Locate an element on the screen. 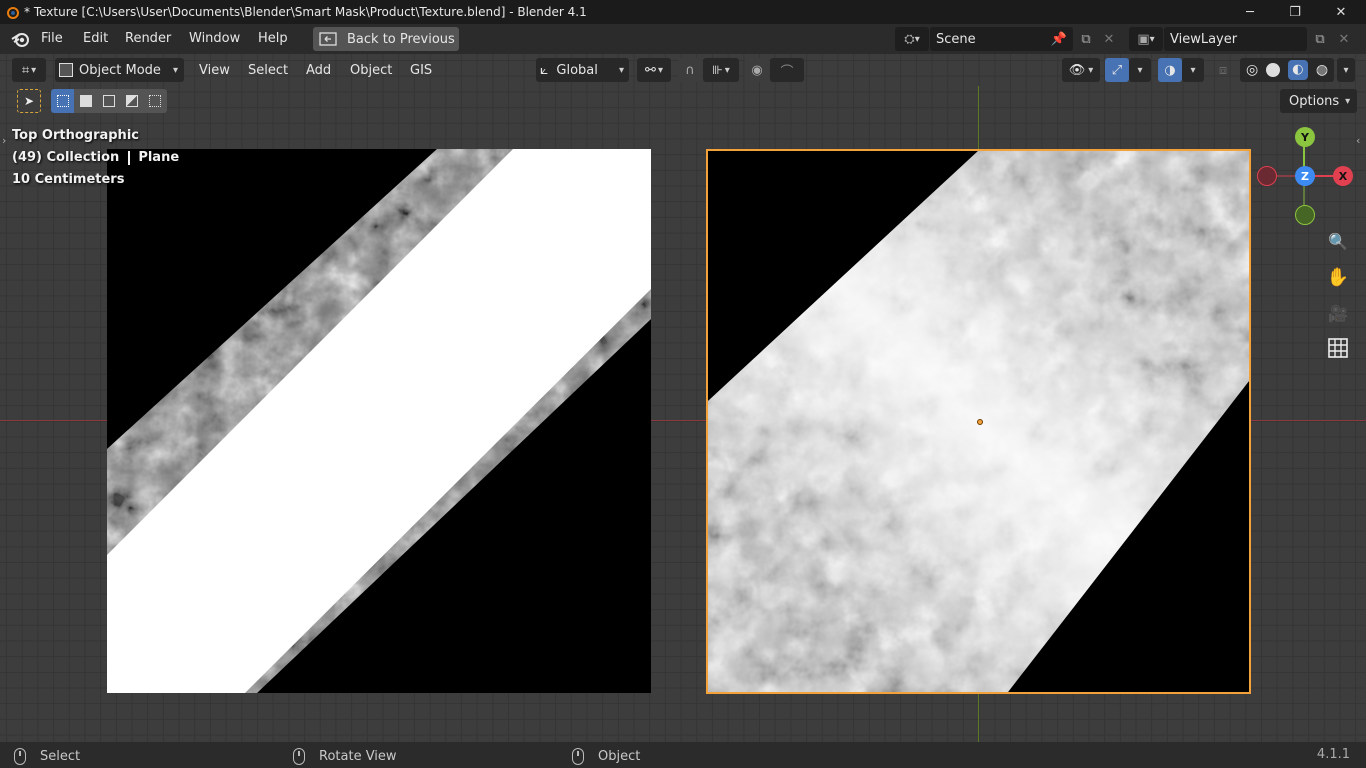  collection-label: (49) Collection is located at coordinates (66, 157).